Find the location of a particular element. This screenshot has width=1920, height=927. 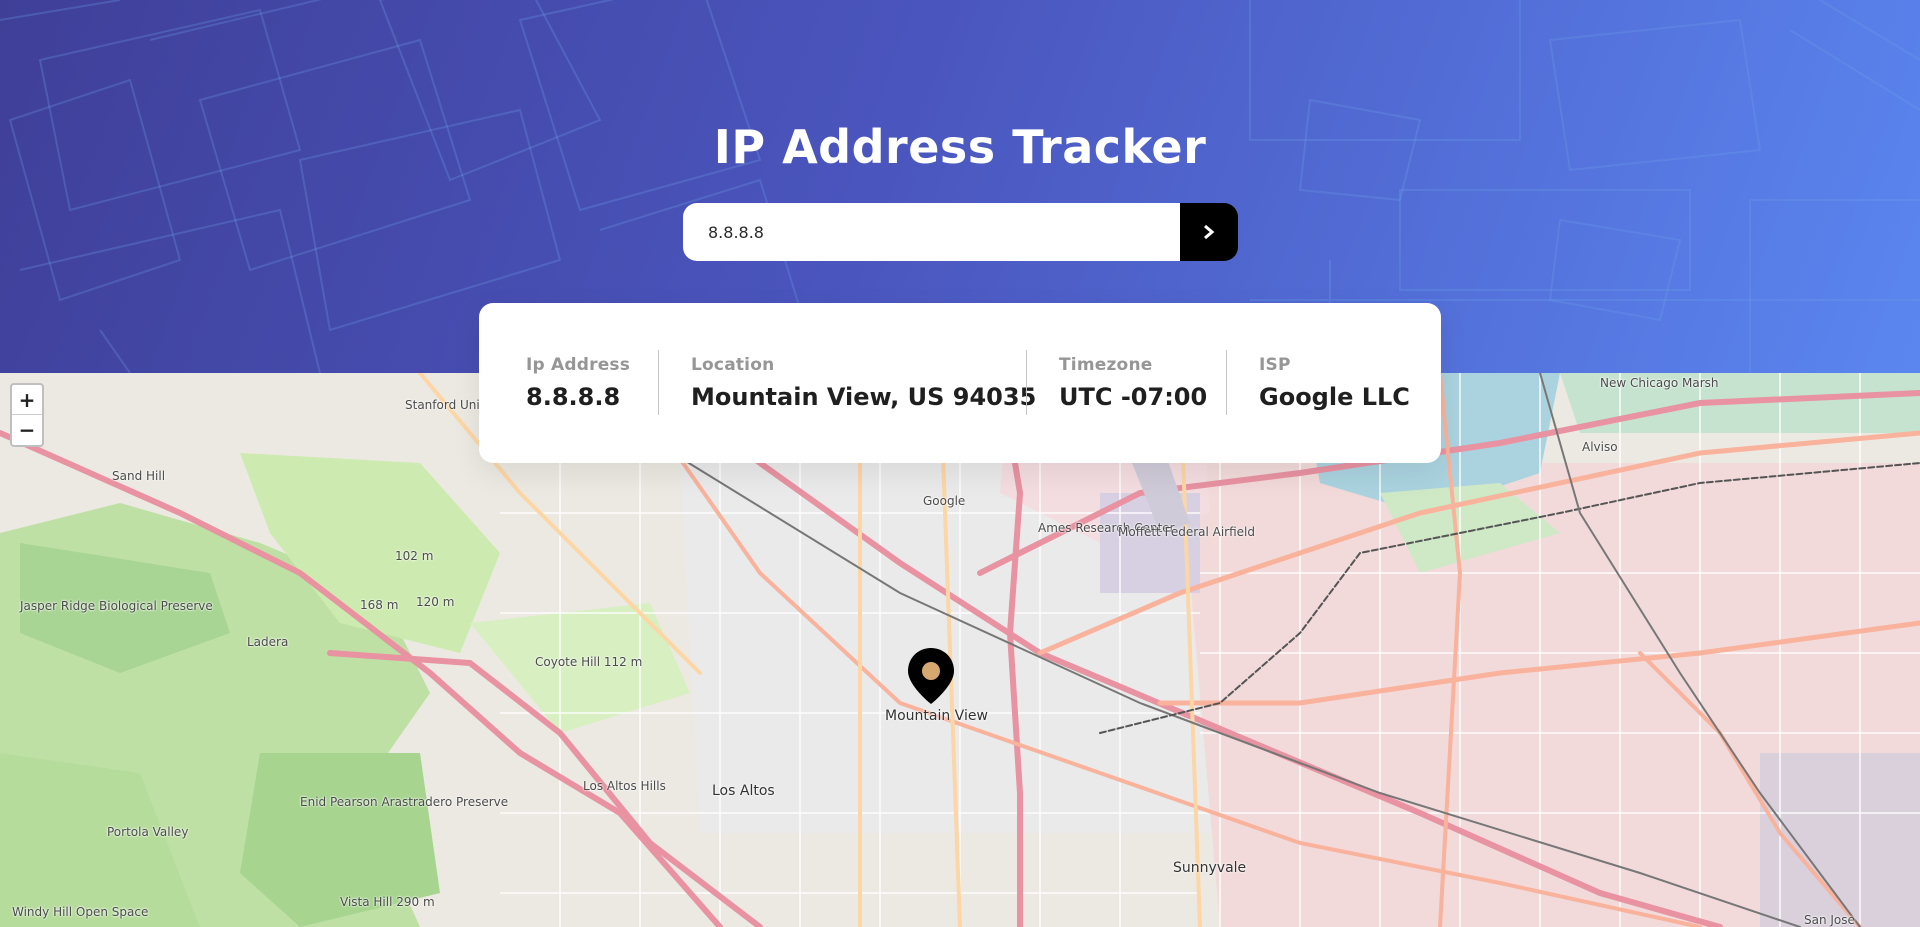

map-place-label: Sand Hill is located at coordinates (139, 476).